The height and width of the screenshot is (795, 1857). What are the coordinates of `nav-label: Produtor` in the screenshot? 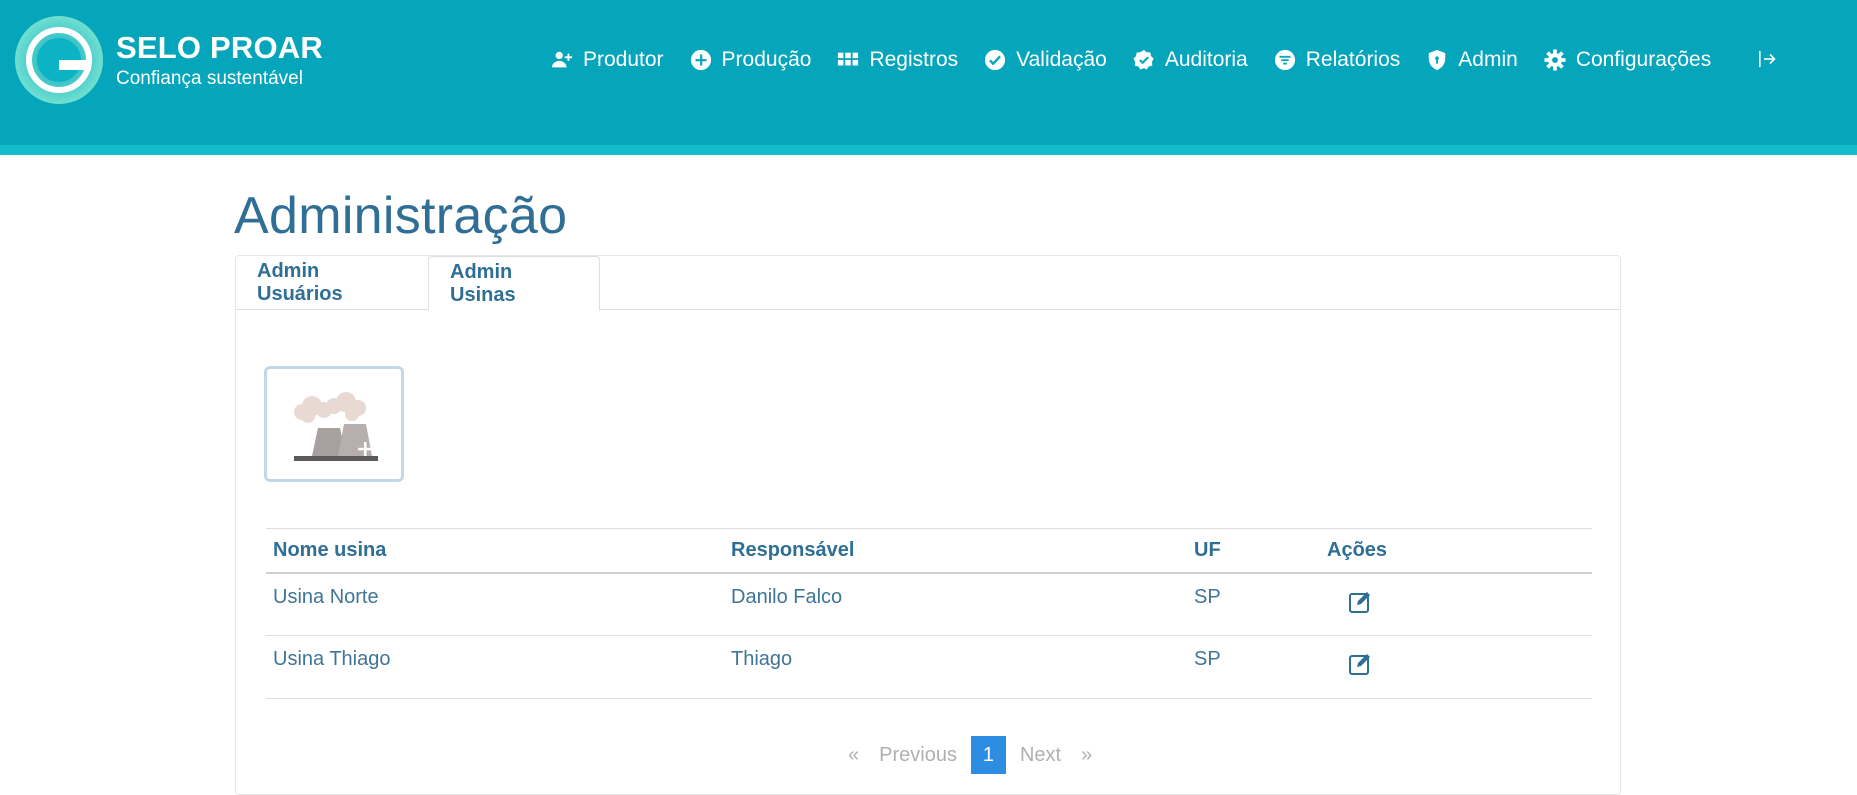 It's located at (623, 59).